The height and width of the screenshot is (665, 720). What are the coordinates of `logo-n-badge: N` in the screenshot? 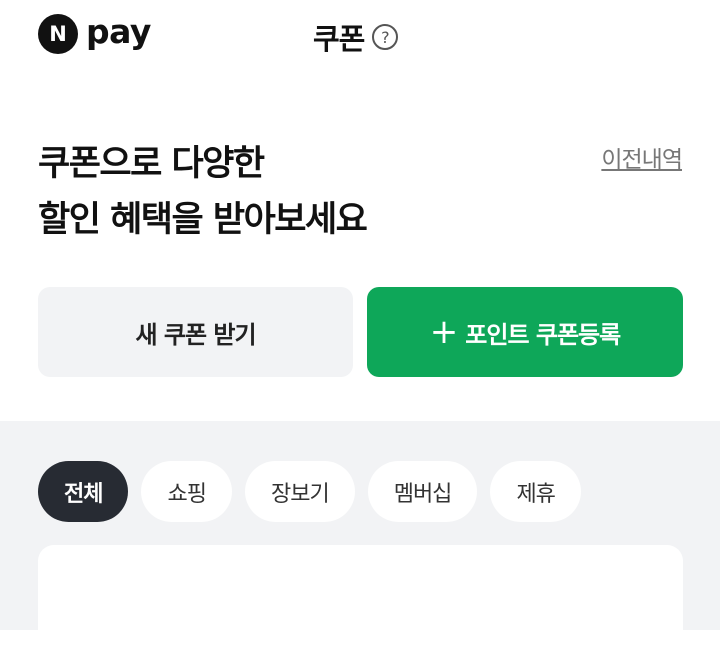 It's located at (58, 34).